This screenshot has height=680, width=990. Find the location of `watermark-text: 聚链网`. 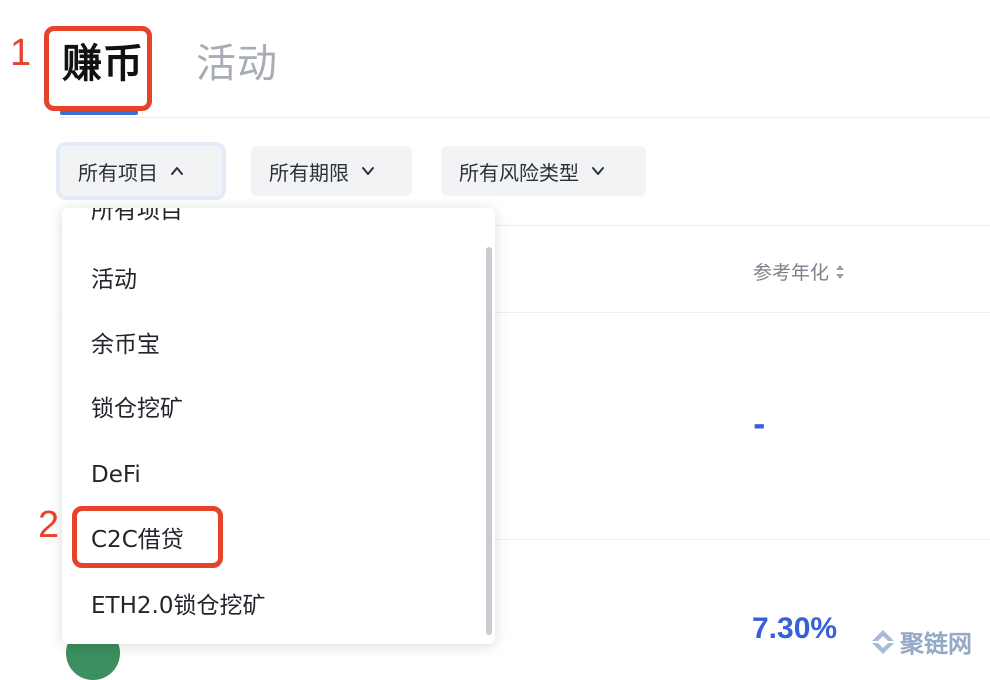

watermark-text: 聚链网 is located at coordinates (936, 643).